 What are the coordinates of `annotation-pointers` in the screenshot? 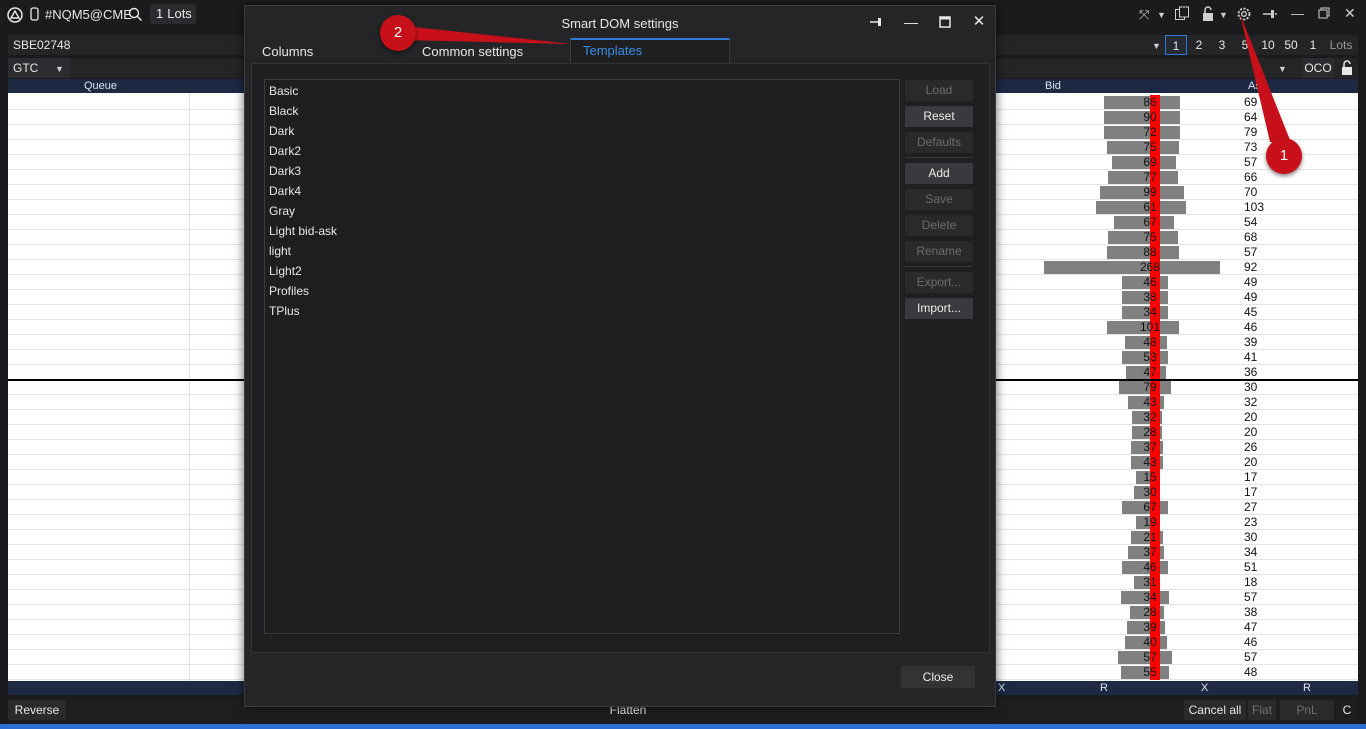 It's located at (847, 79).